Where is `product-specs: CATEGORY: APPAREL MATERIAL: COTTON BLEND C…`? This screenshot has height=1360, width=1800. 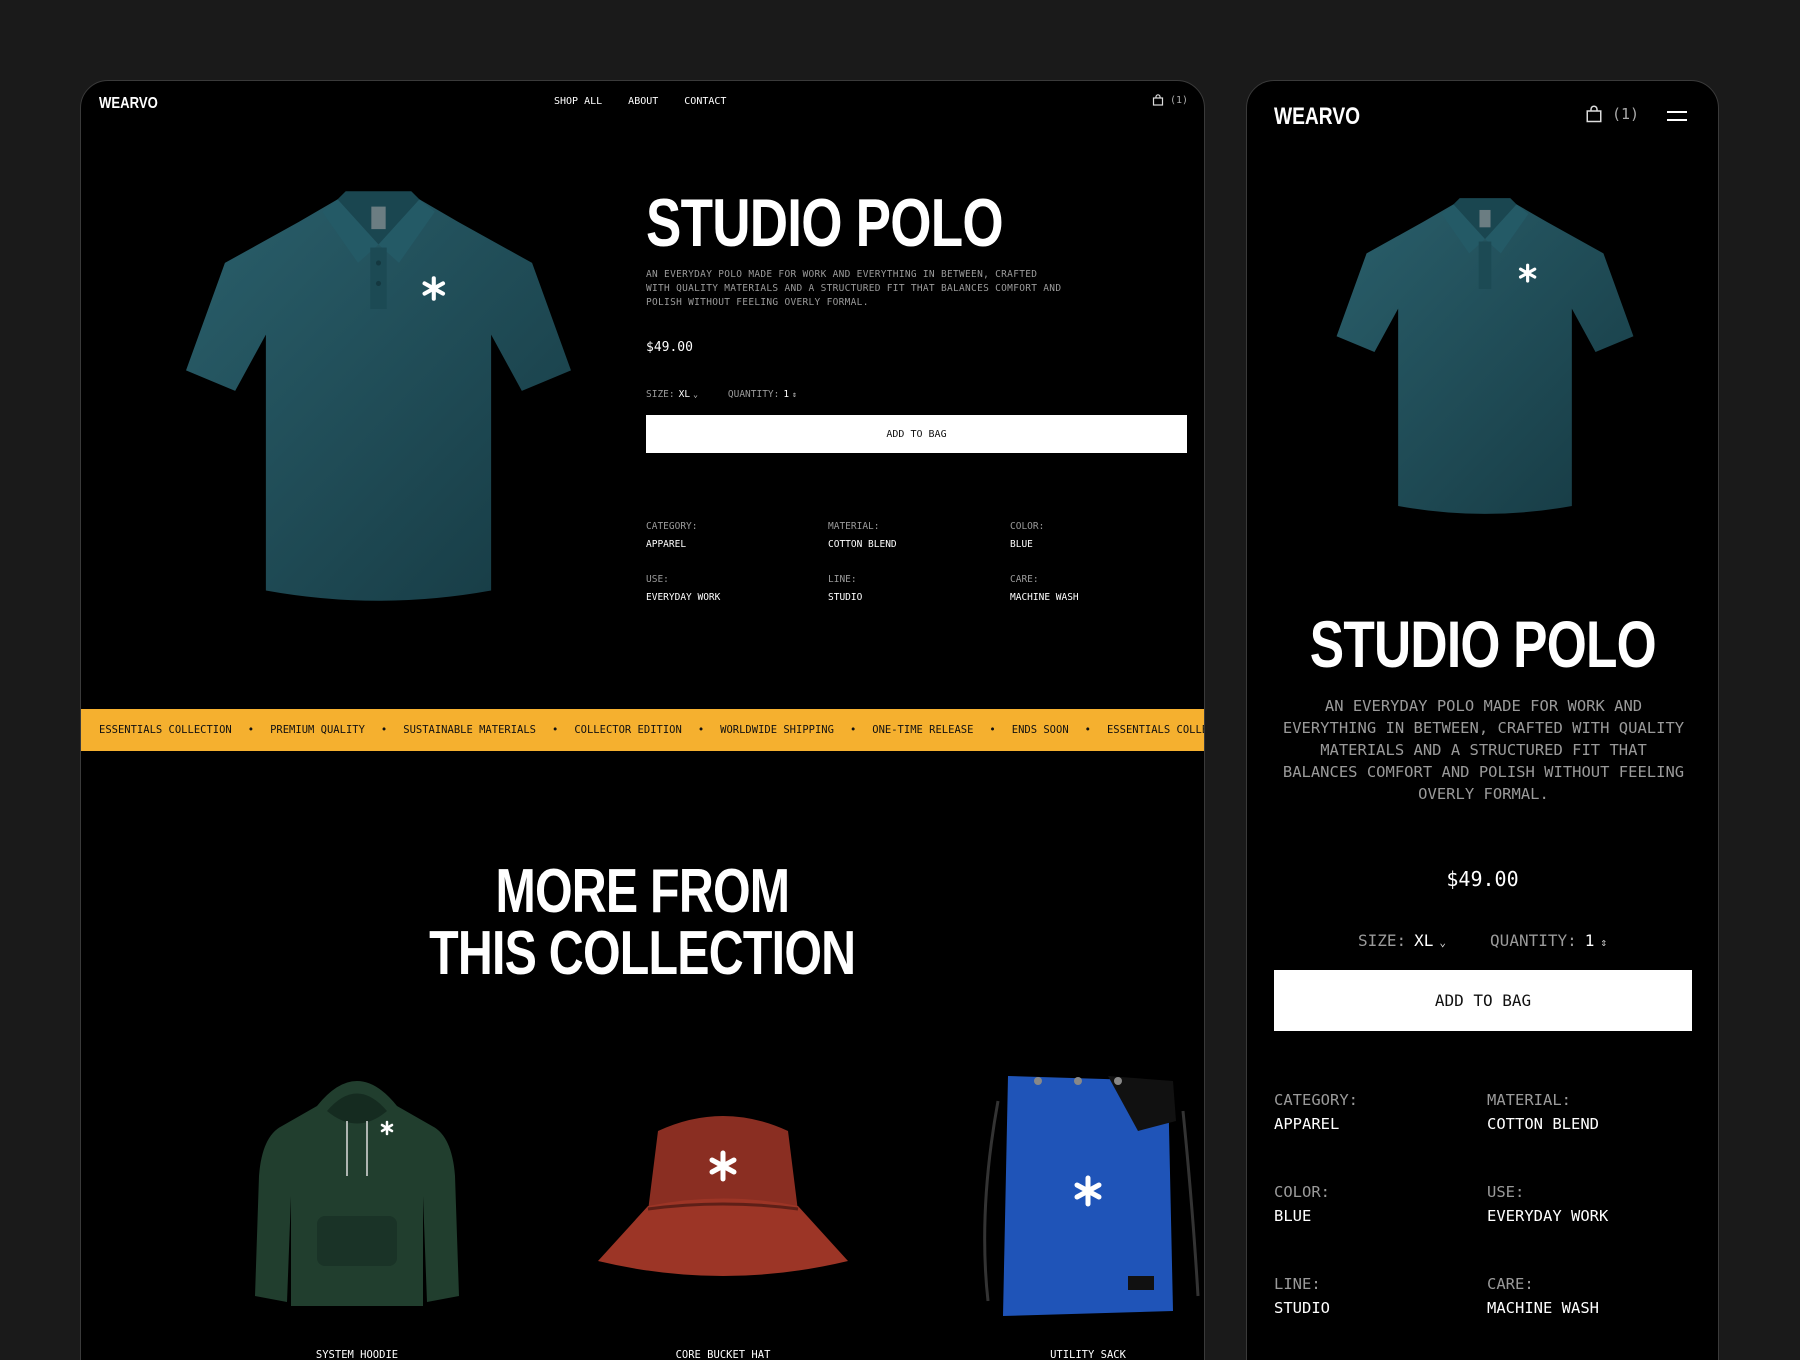 product-specs: CATEGORY: APPAREL MATERIAL: COTTON BLEND C… is located at coordinates (1475, 1204).